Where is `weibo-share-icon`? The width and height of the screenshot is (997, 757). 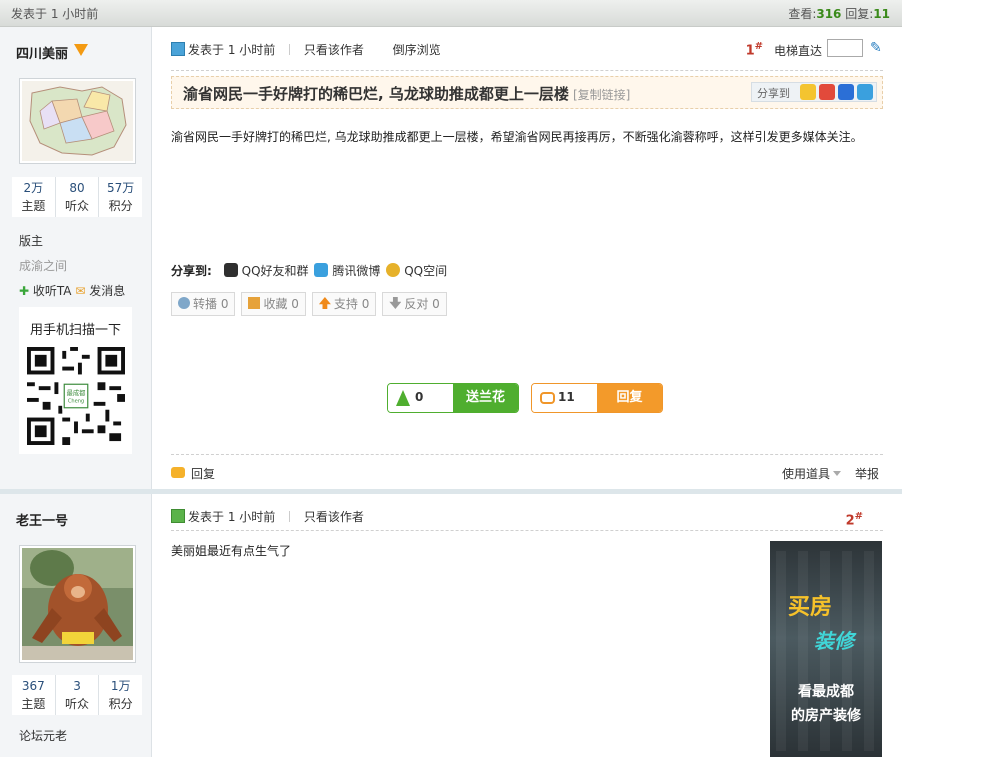 weibo-share-icon is located at coordinates (827, 92).